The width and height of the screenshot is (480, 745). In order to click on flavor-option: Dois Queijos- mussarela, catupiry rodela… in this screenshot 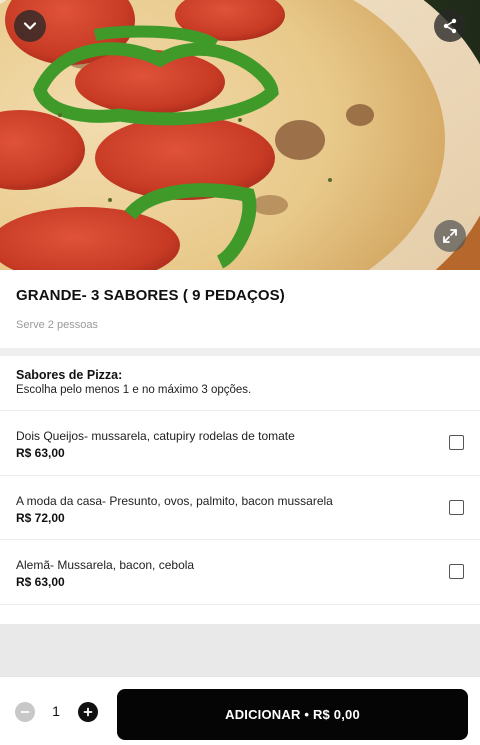, I will do `click(240, 443)`.